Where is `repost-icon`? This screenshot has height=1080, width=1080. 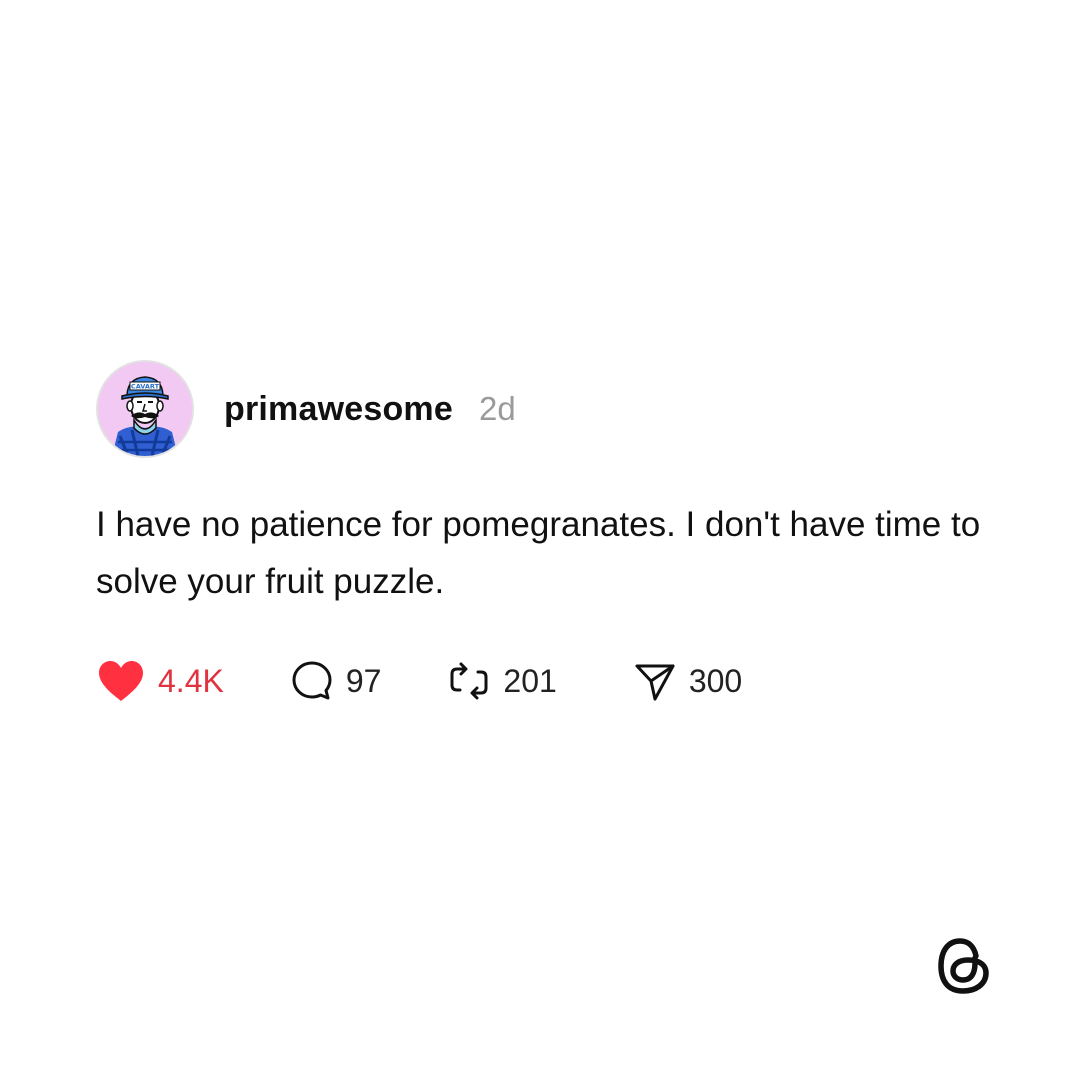
repost-icon is located at coordinates (469, 681).